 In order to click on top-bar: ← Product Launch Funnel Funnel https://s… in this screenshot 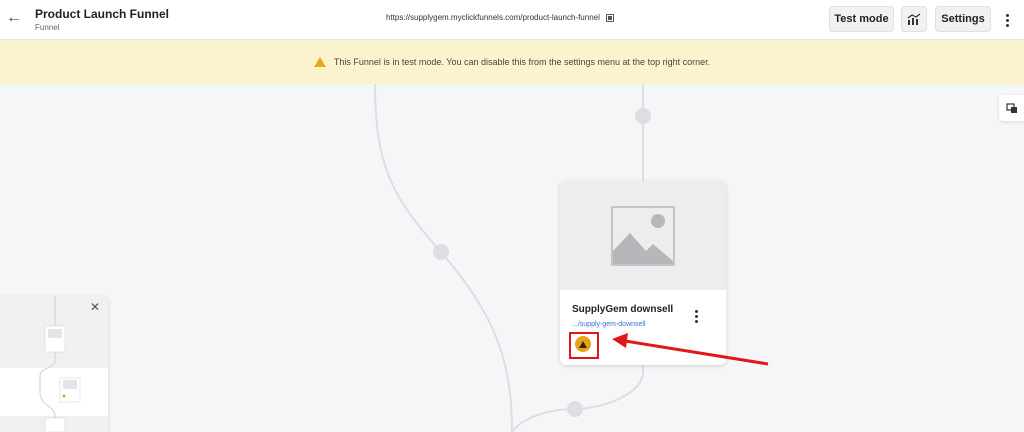, I will do `click(512, 20)`.